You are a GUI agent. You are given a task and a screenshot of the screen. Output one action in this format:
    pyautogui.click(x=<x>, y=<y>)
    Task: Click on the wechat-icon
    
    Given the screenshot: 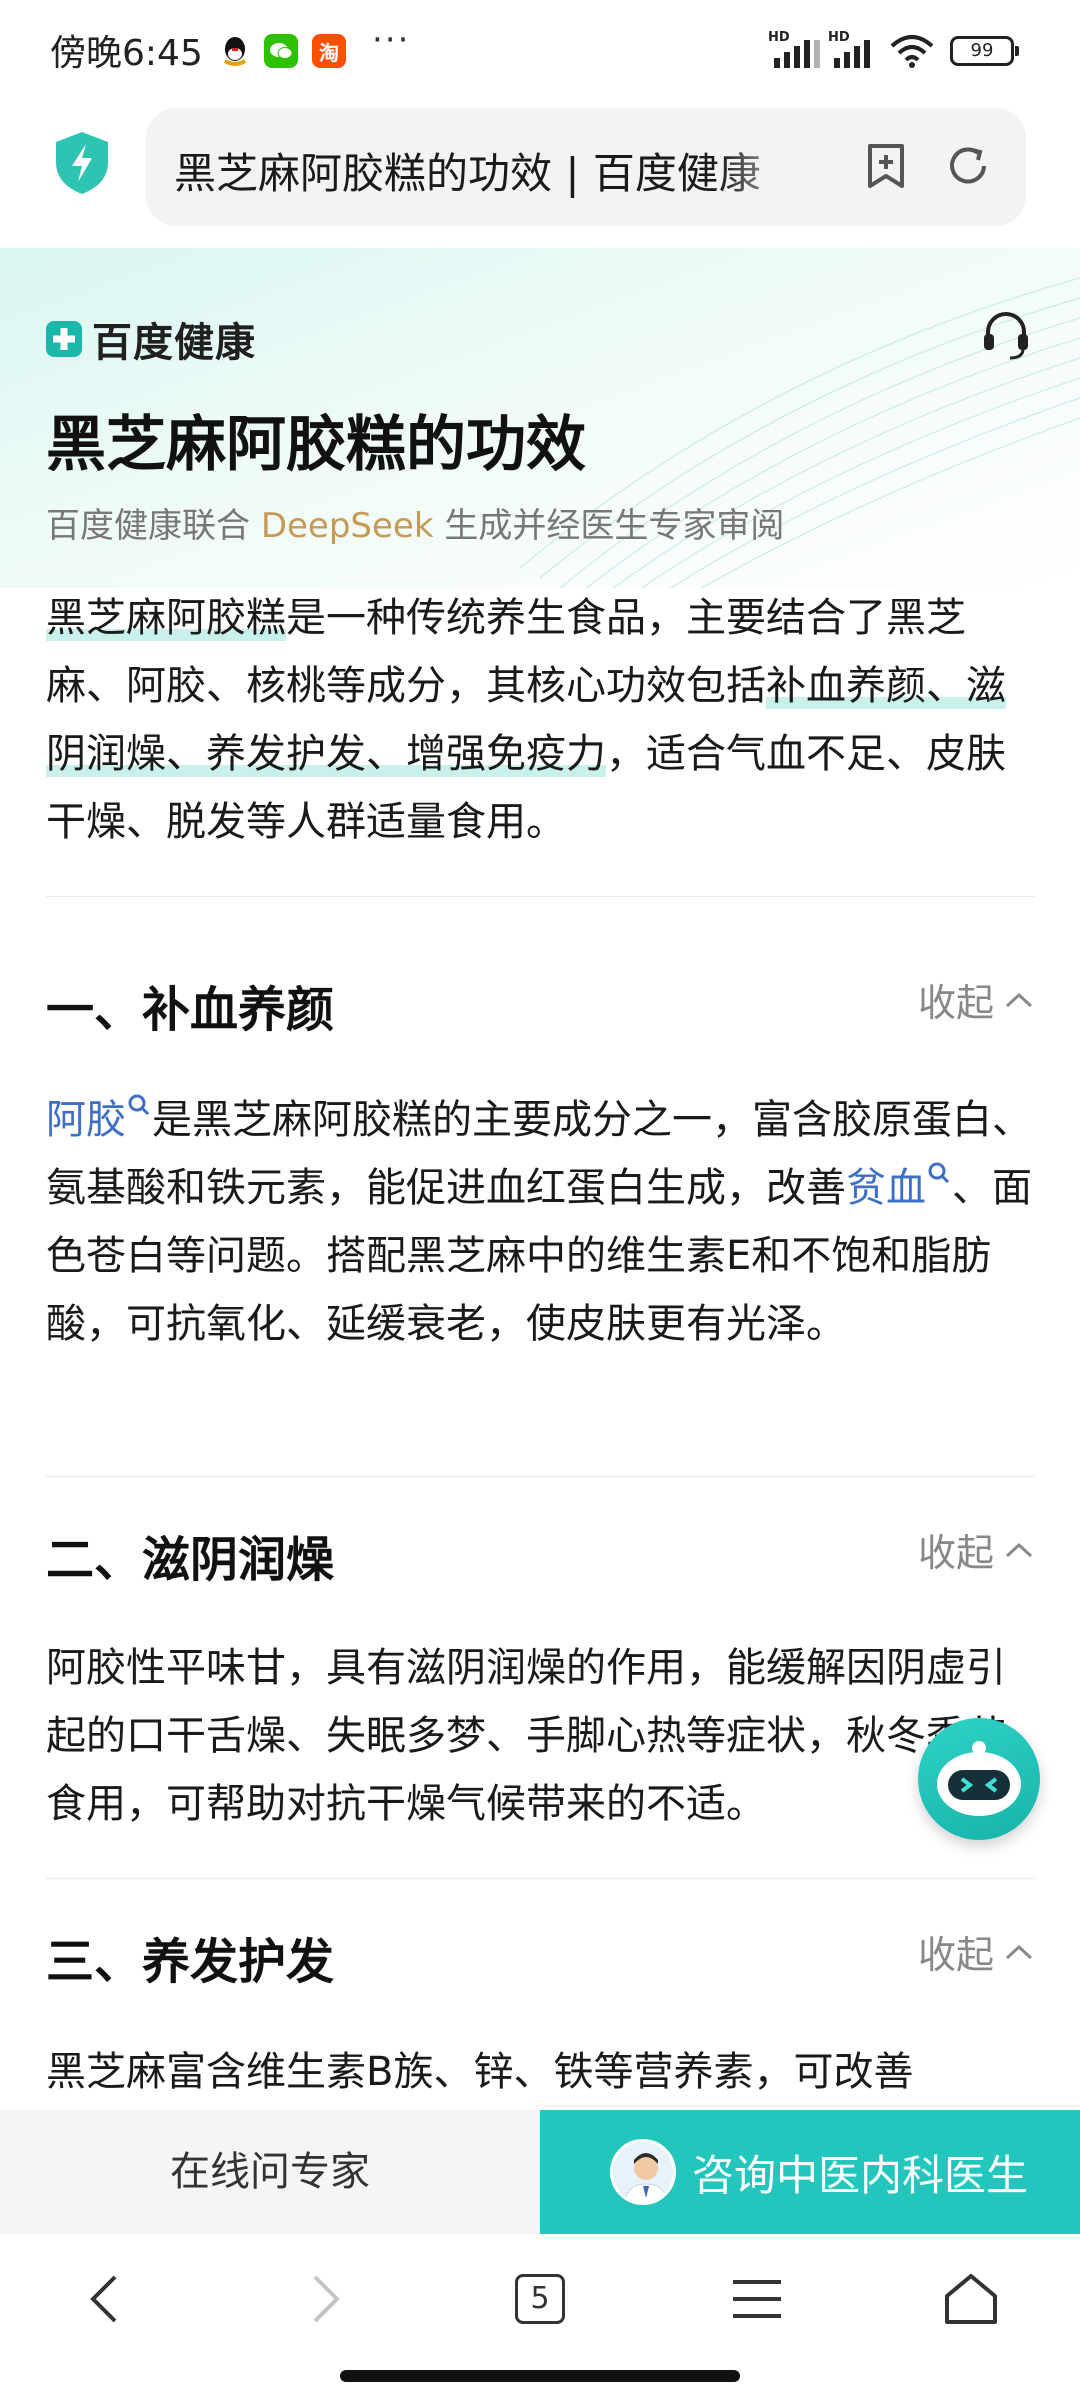 What is the action you would take?
    pyautogui.click(x=281, y=51)
    